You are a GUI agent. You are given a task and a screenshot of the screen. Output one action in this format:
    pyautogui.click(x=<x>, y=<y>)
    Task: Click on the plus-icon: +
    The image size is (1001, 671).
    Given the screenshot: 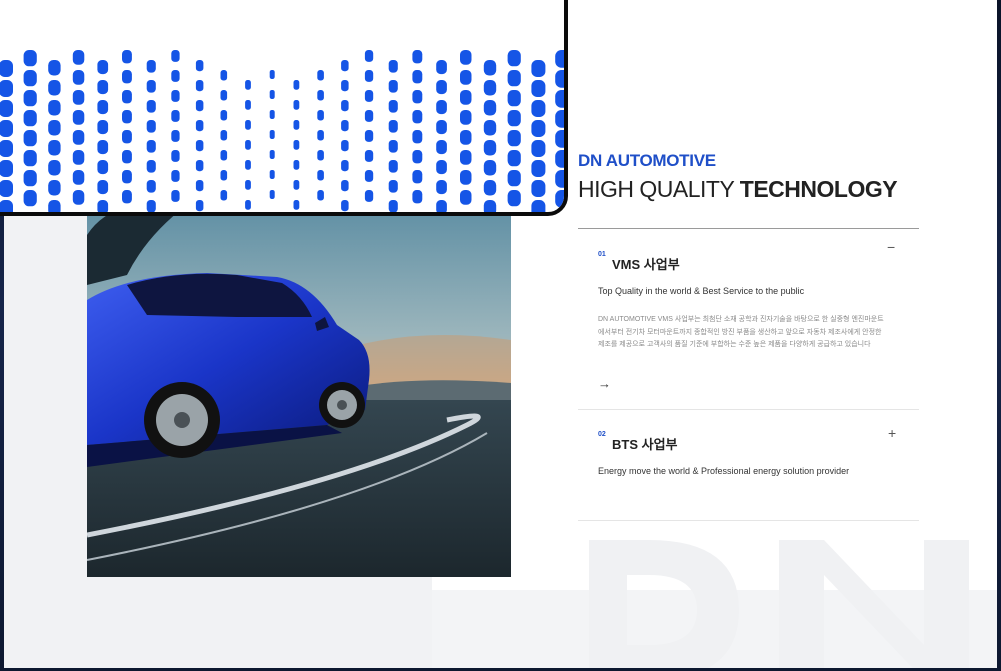 What is the action you would take?
    pyautogui.click(x=892, y=433)
    